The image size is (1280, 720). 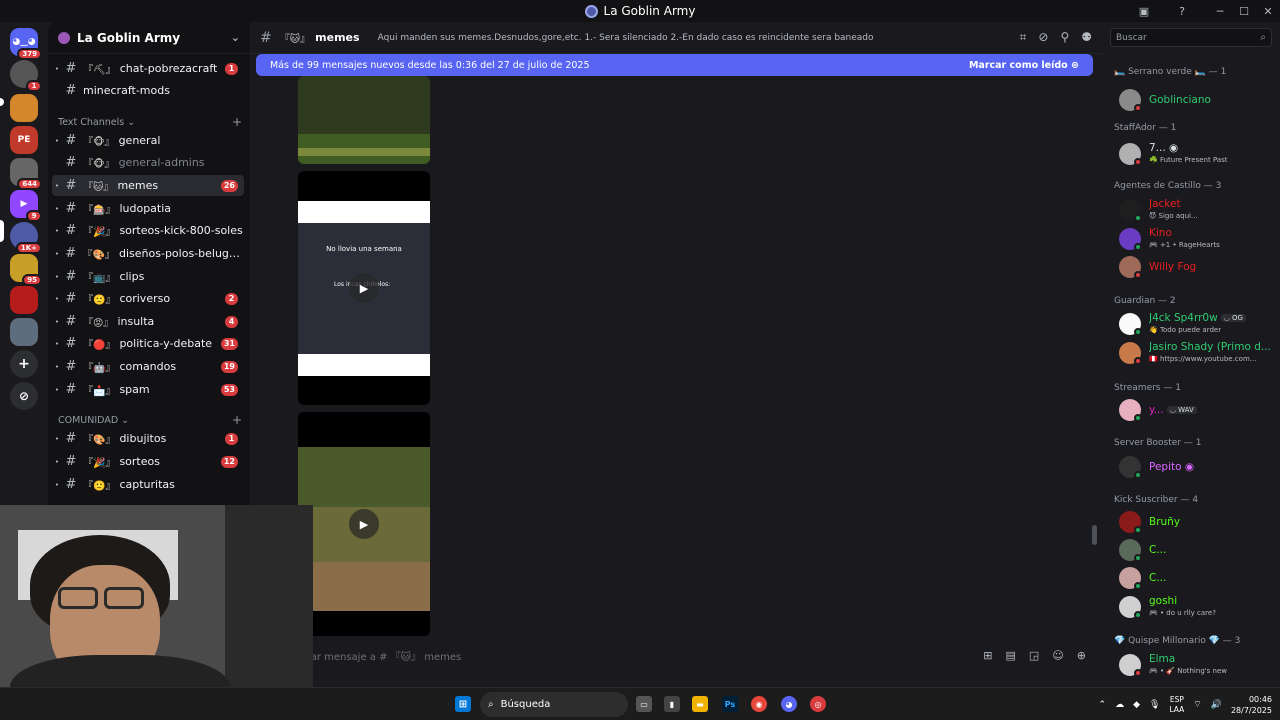 I want to click on member-item: J4ck Sp4rr0w ◡ OG 👋 Todo puede arder, so click(x=1198, y=325).